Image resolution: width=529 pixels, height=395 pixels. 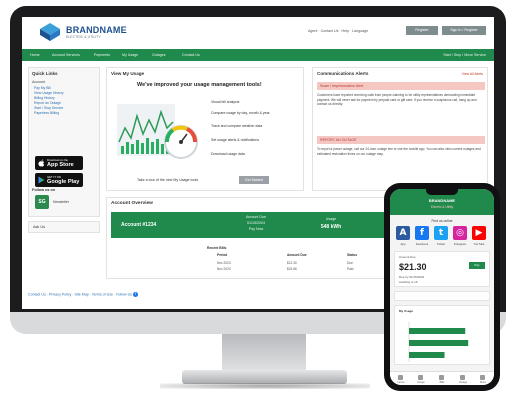 I want to click on alerts-title: Communications Alerts, so click(x=343, y=73).